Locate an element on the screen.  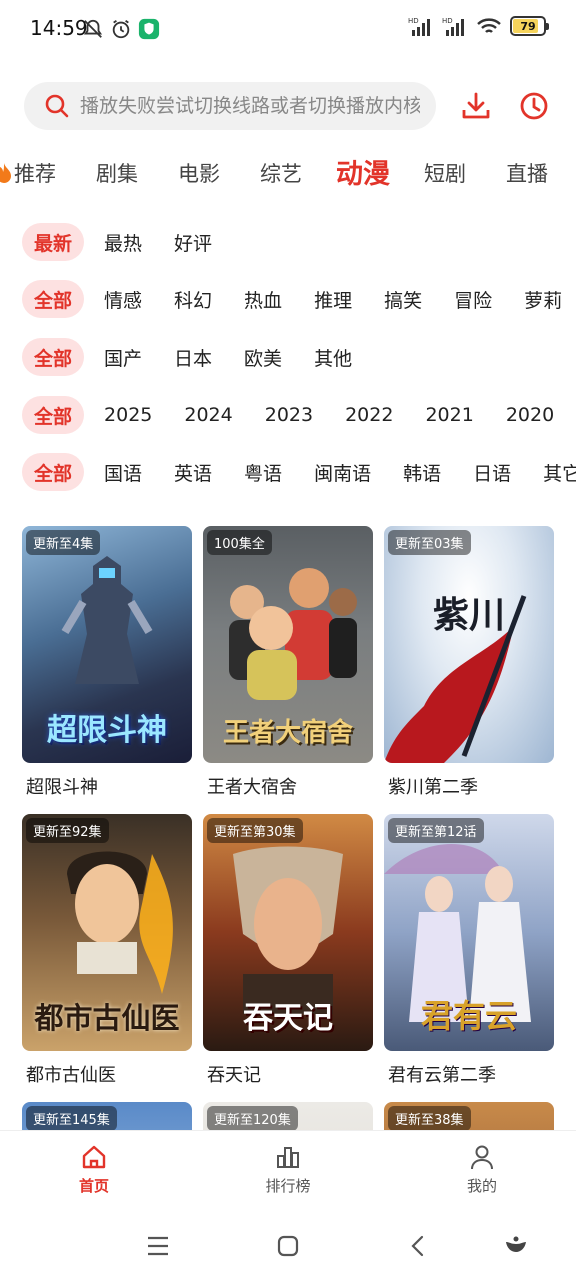
poster-title-art: 君有云 is located at coordinates (468, 1016).